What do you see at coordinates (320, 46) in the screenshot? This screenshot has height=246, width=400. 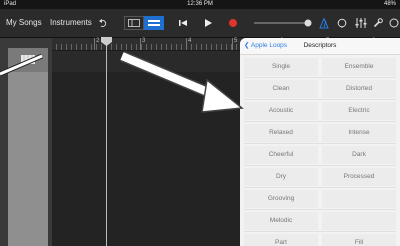 I see `popover-header: Descriptors ❮ Apple Loops` at bounding box center [320, 46].